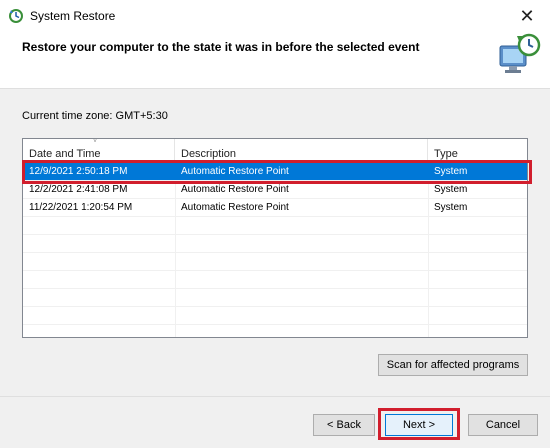  What do you see at coordinates (65, 154) in the screenshot?
I see `column-header-label: Date and Time` at bounding box center [65, 154].